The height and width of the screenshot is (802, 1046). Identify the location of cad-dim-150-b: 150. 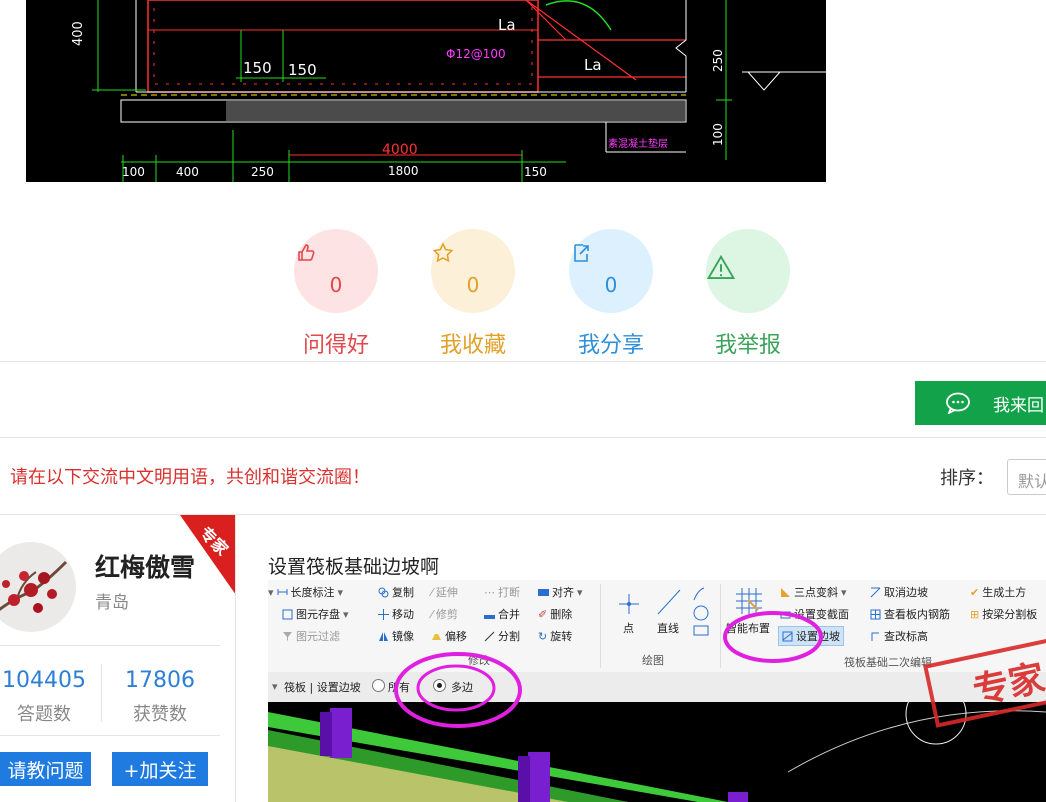
(302, 70).